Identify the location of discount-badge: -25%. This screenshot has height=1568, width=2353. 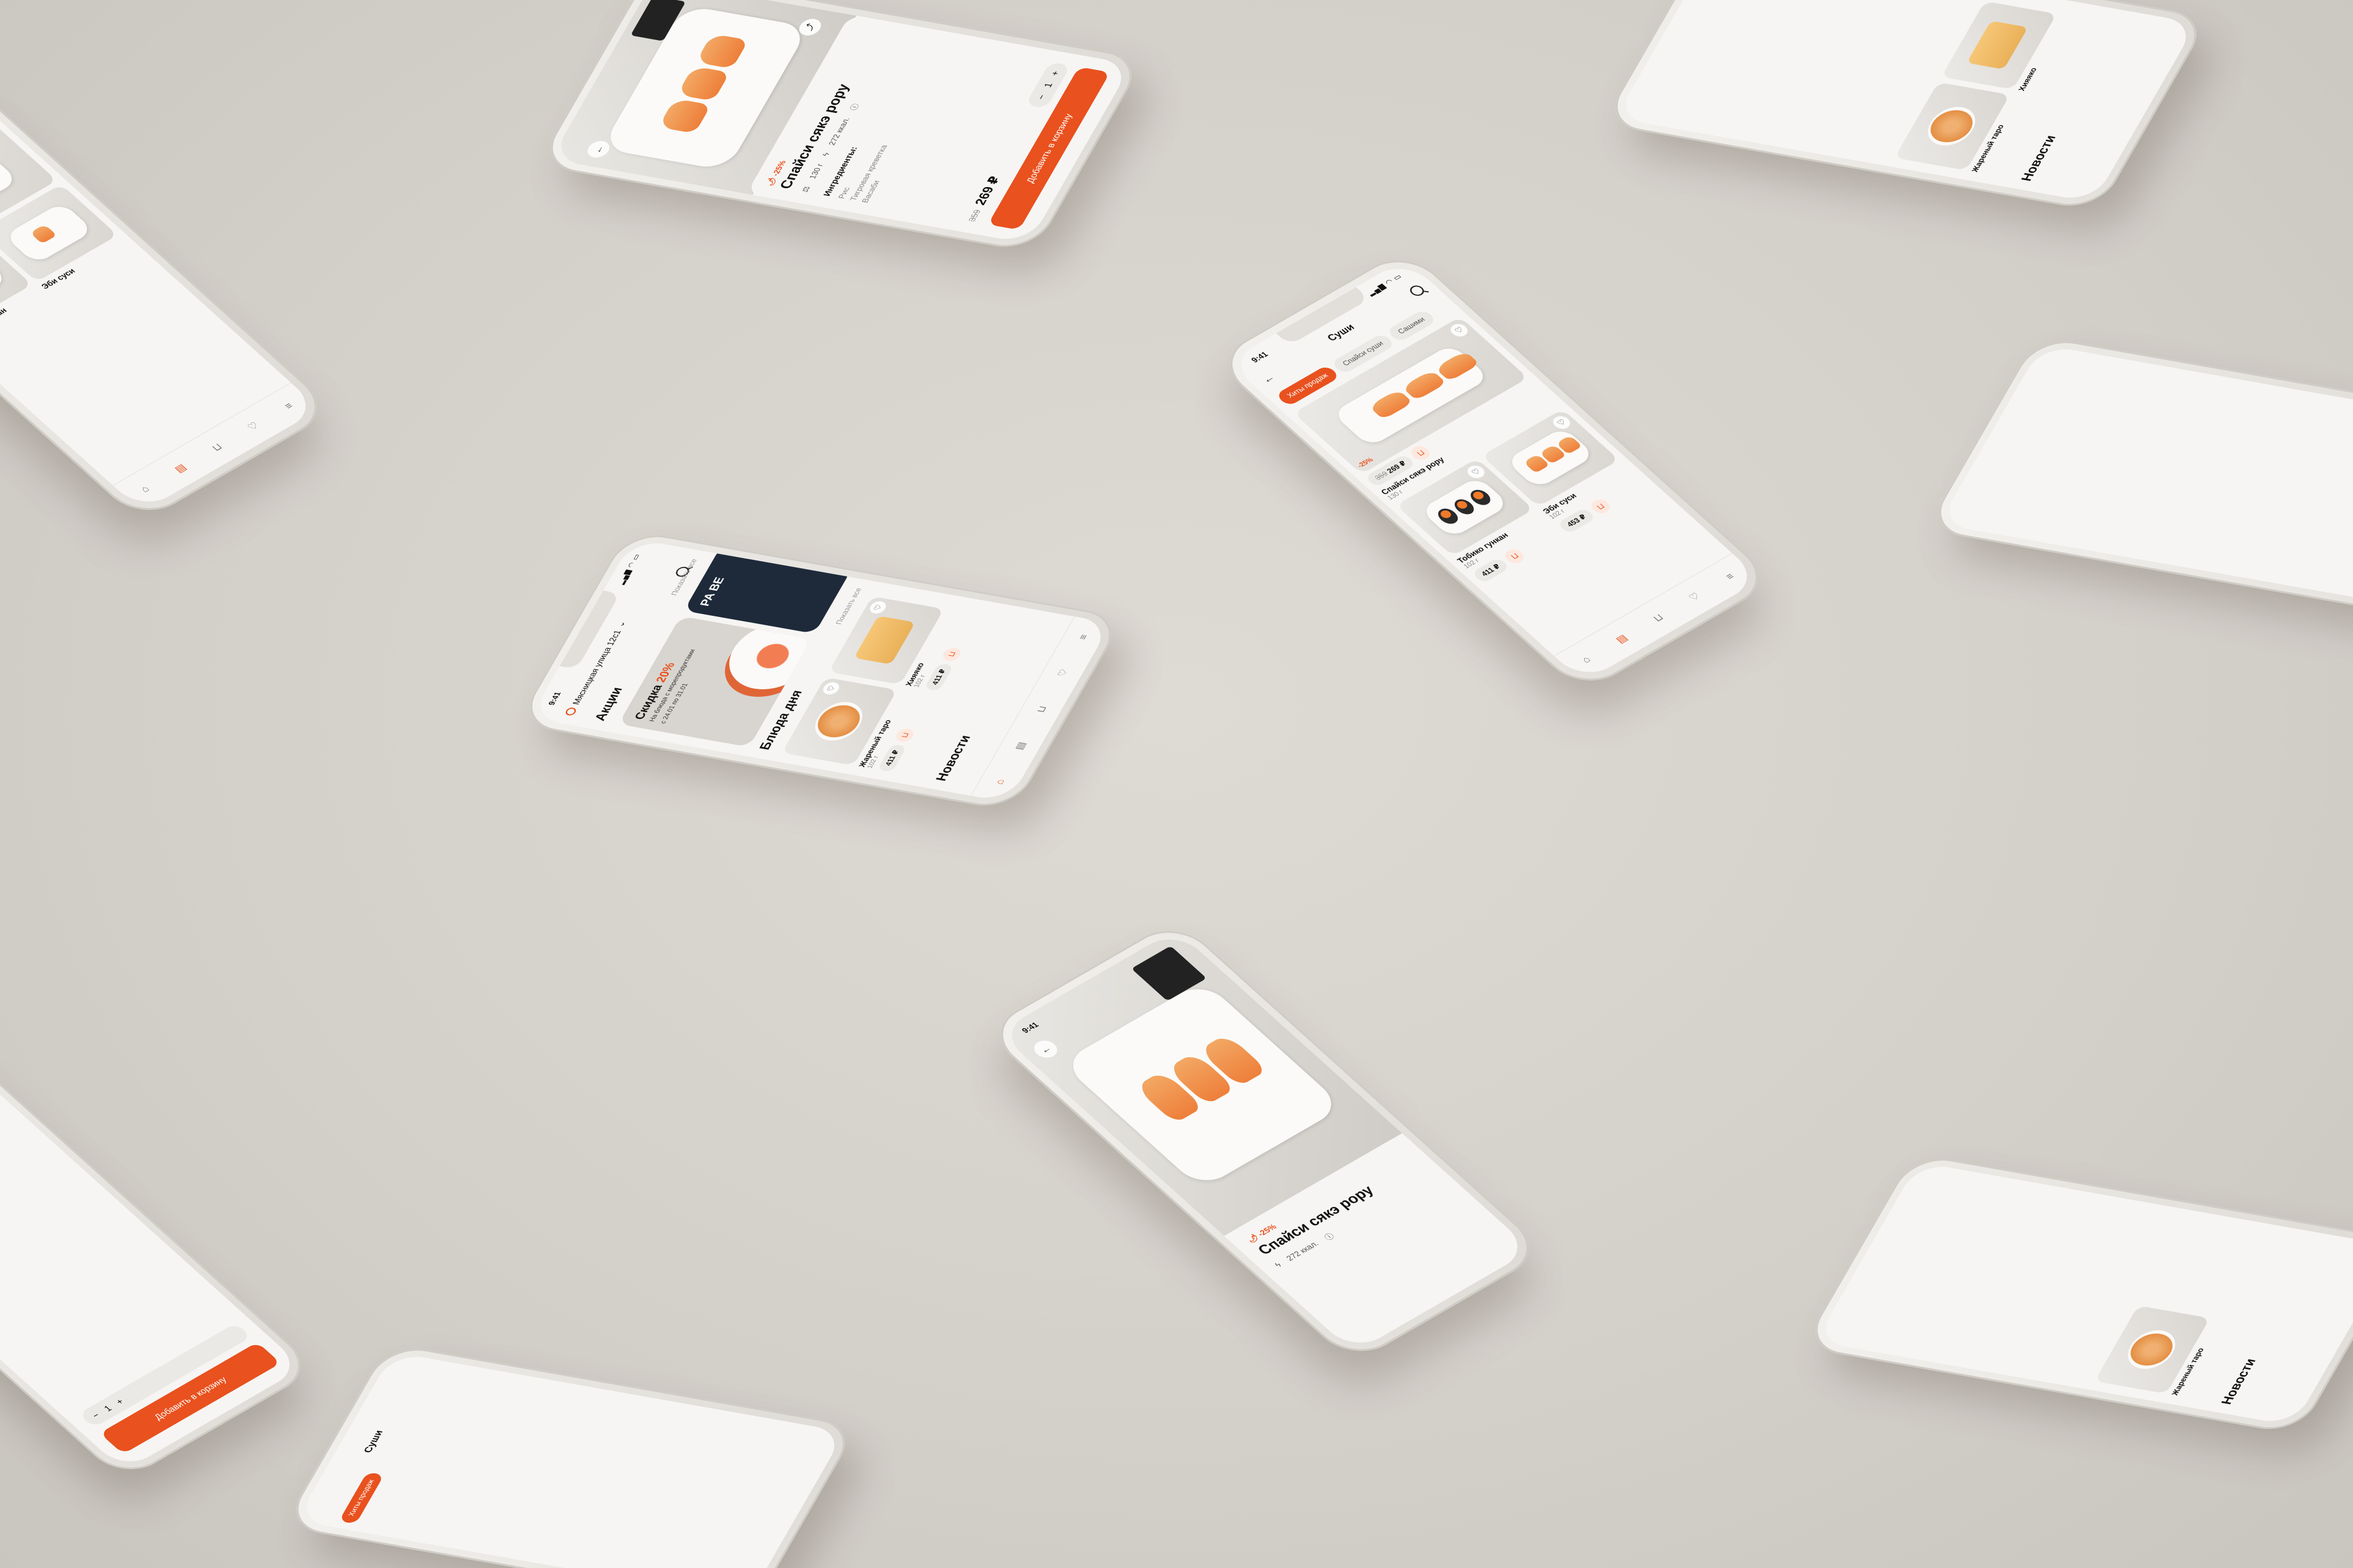
(1366, 463).